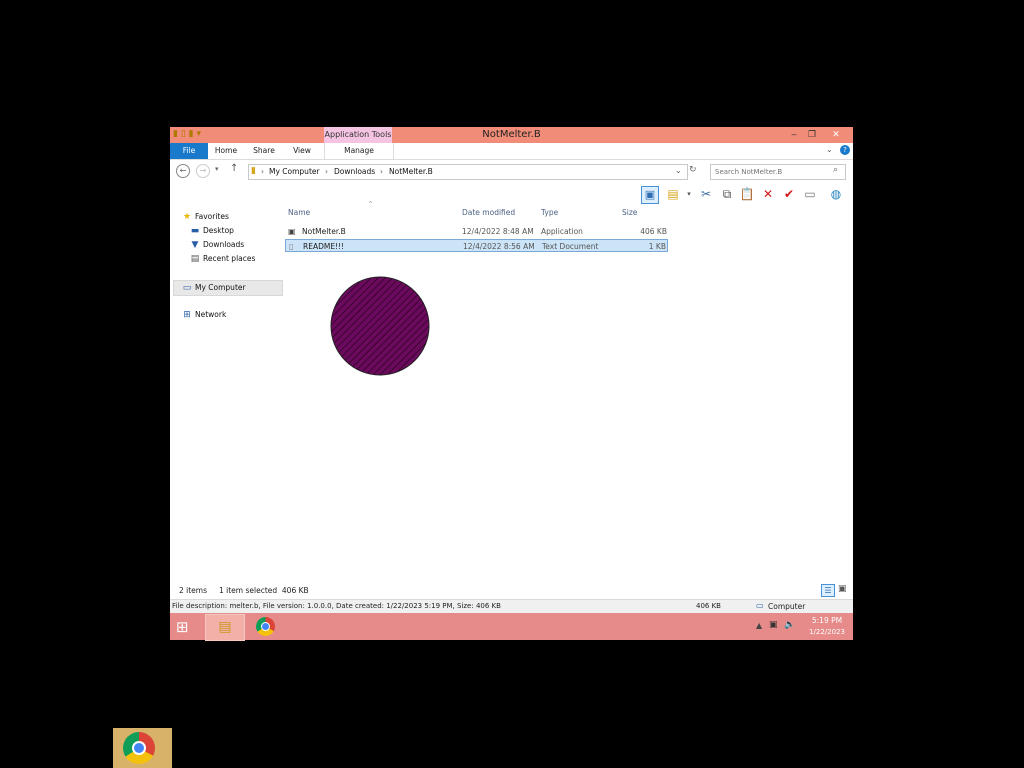 This screenshot has height=768, width=1024. I want to click on file-date: 12/4/2022 8:56 AM, so click(499, 246).